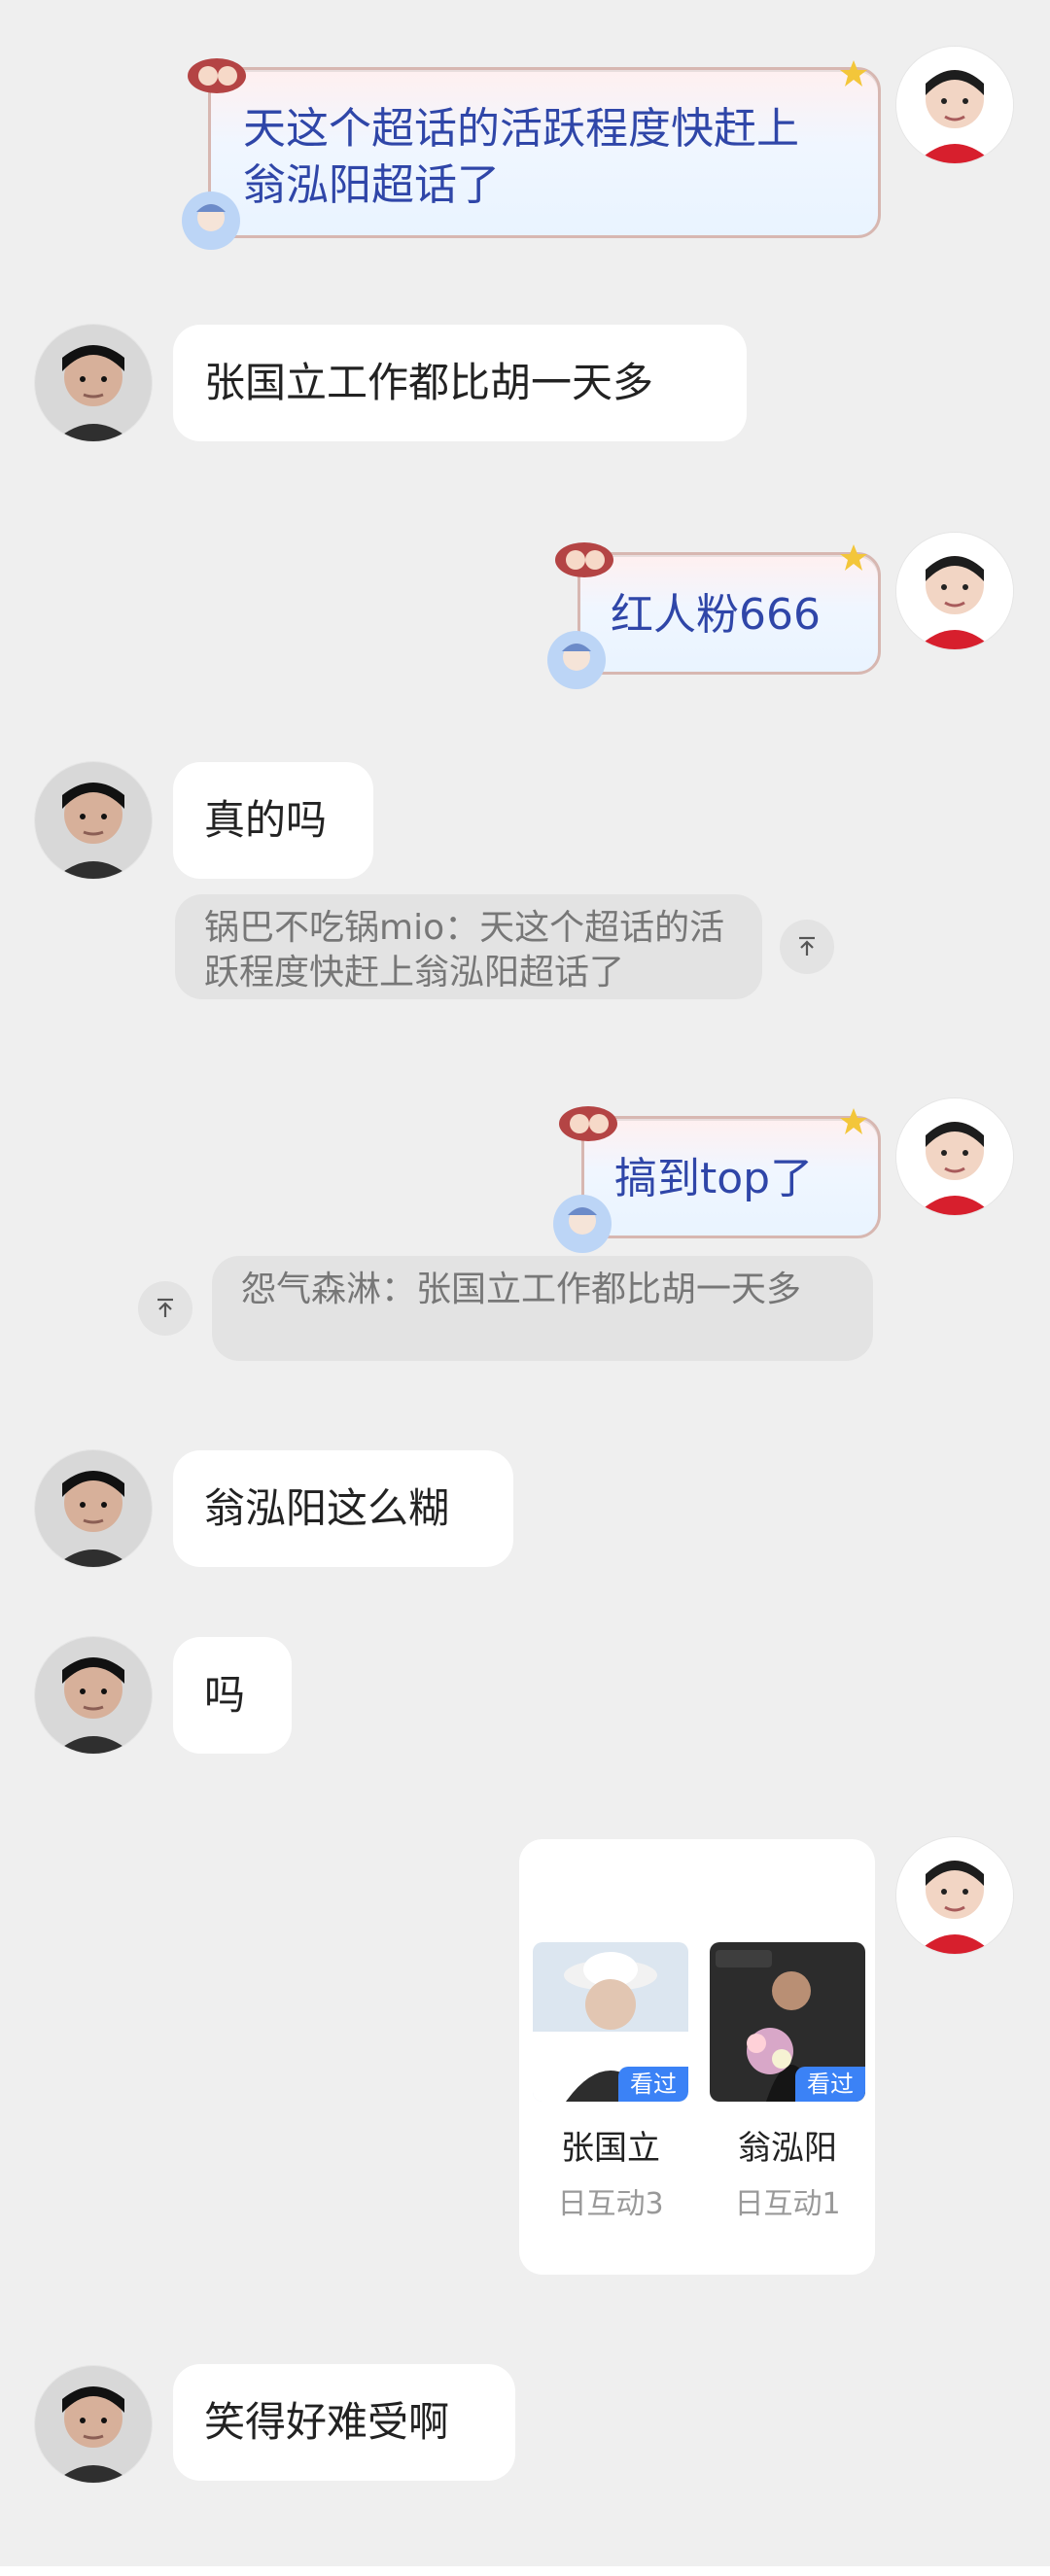 This screenshot has height=2576, width=1050. Describe the element at coordinates (343, 1508) in the screenshot. I see `message-bubble: 翁泓阳这么糊` at that location.